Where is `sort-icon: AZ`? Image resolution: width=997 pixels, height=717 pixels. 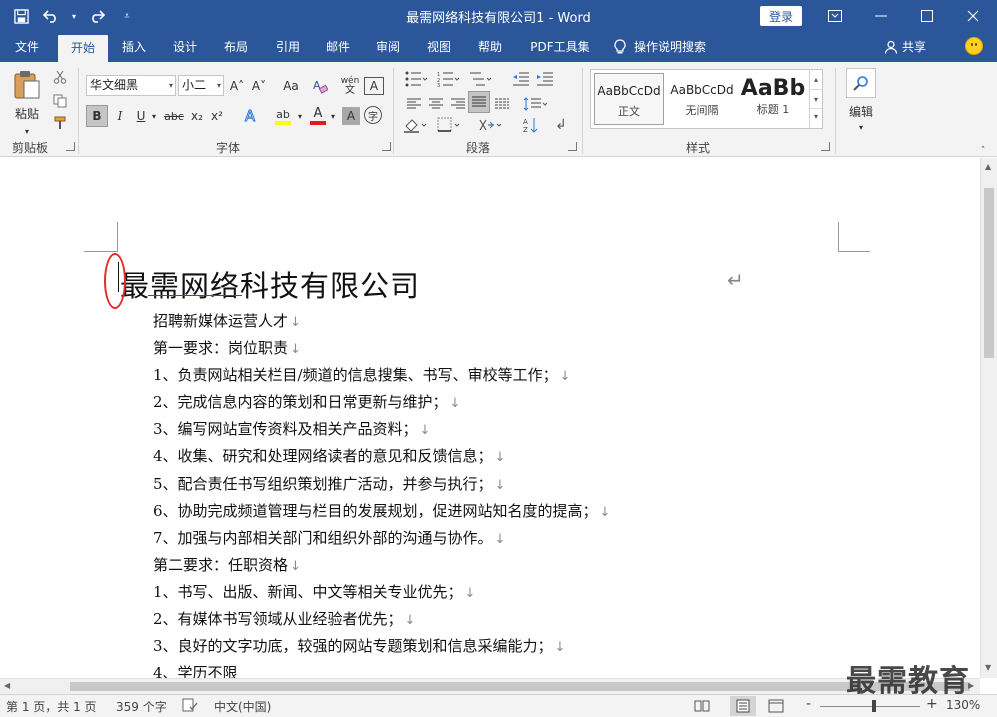
sort-icon: AZ is located at coordinates (531, 125).